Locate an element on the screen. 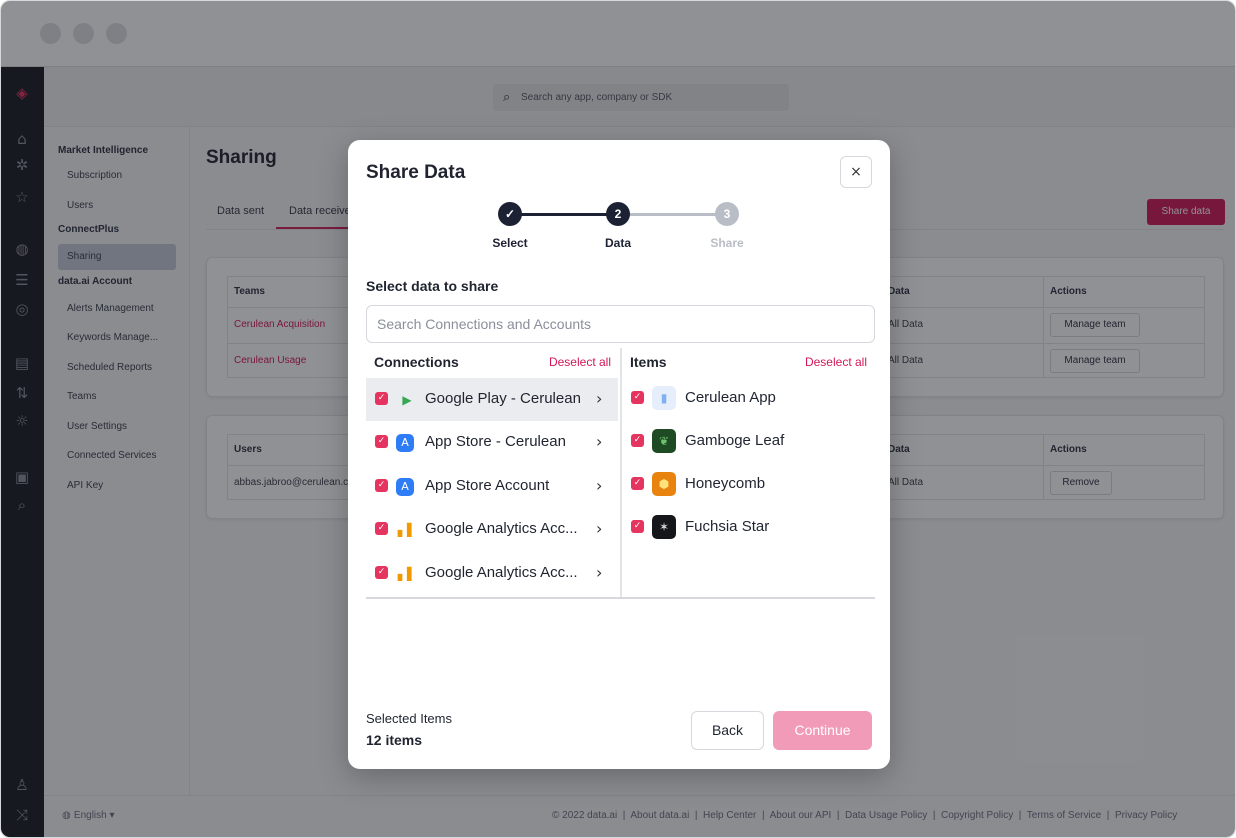 This screenshot has width=1236, height=838. close-button: × is located at coordinates (856, 172).